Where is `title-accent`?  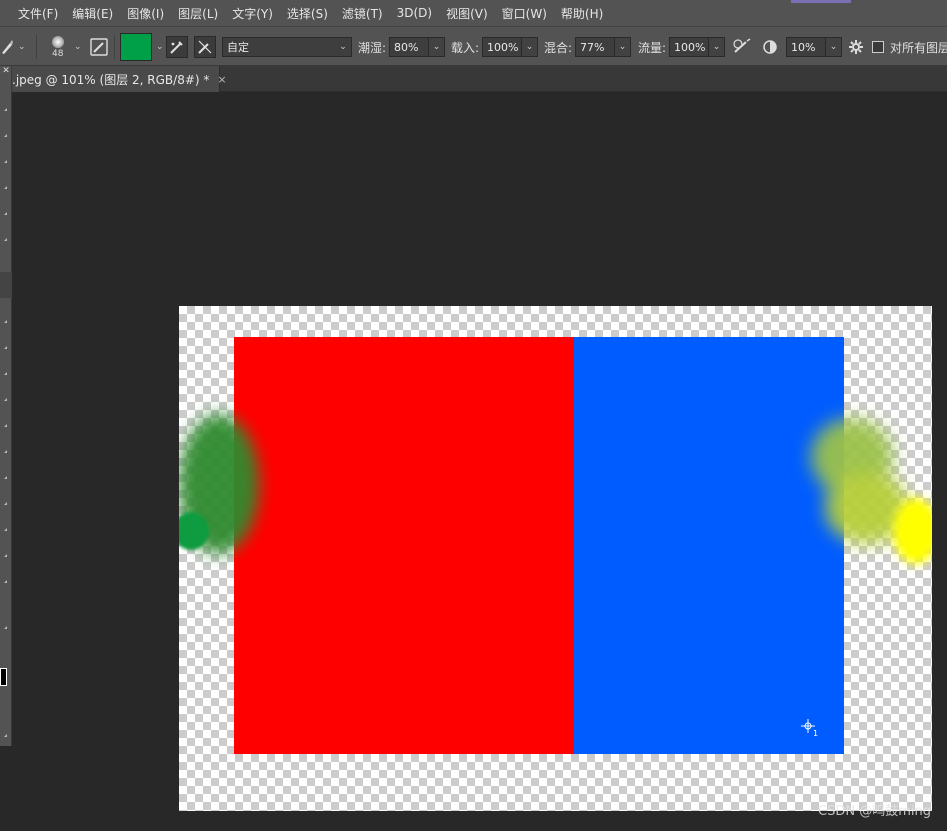
title-accent is located at coordinates (821, 1).